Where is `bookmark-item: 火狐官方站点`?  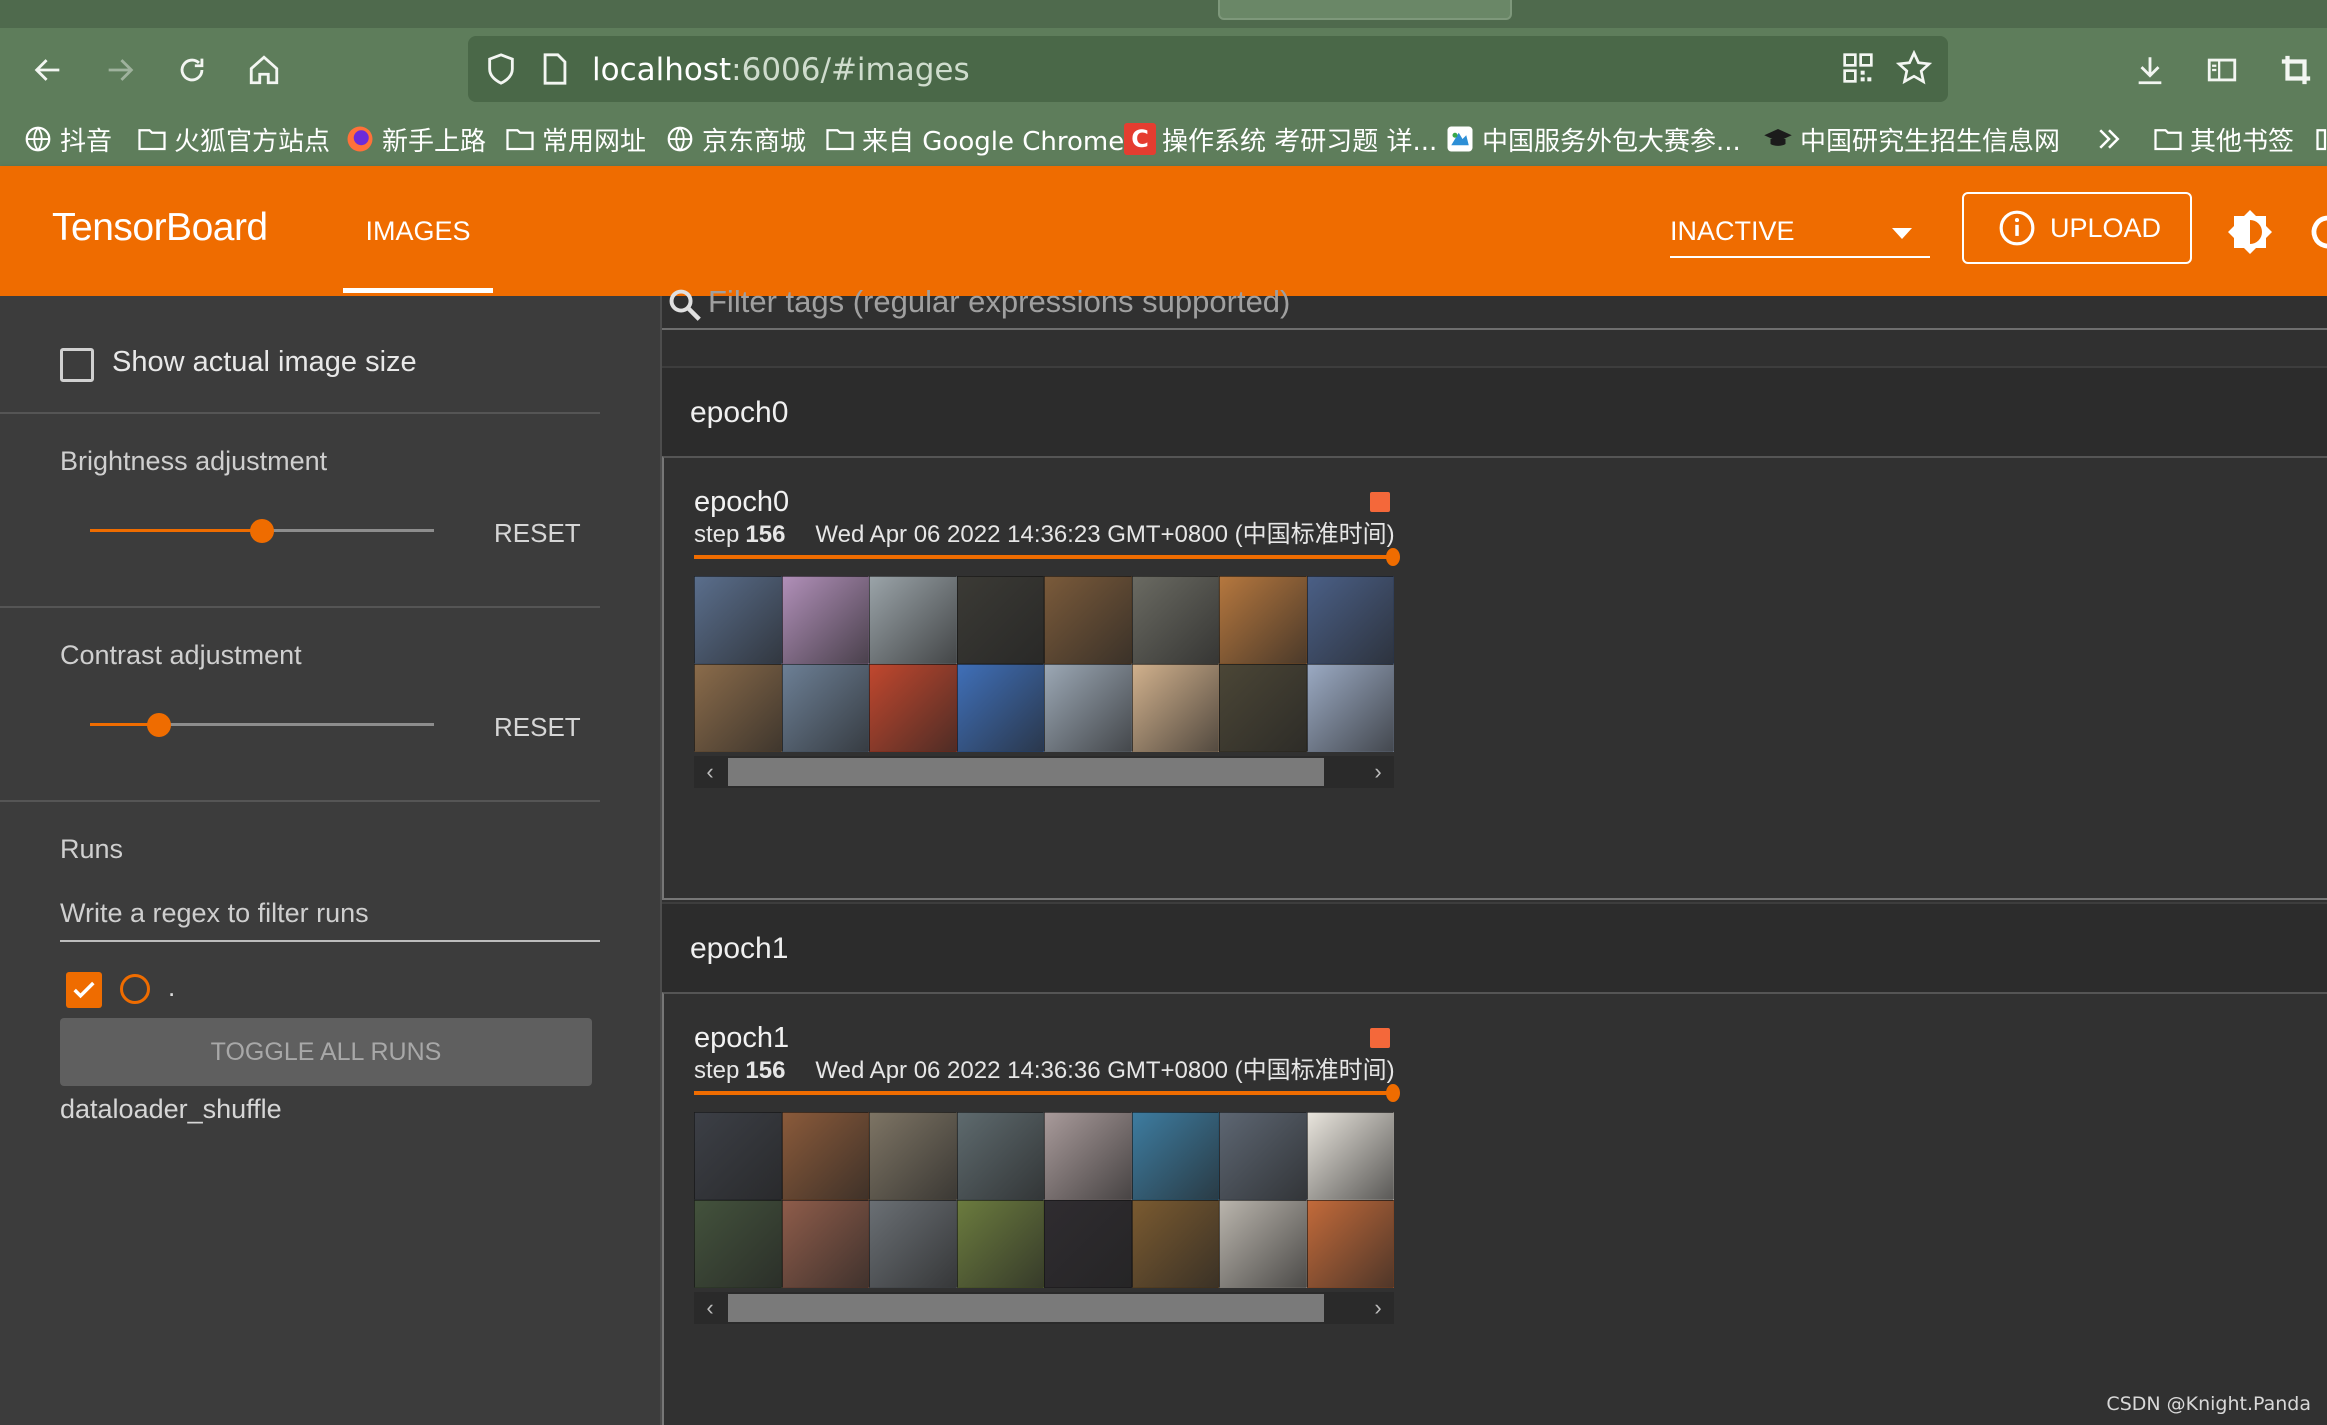 bookmark-item: 火狐官方站点 is located at coordinates (233, 139).